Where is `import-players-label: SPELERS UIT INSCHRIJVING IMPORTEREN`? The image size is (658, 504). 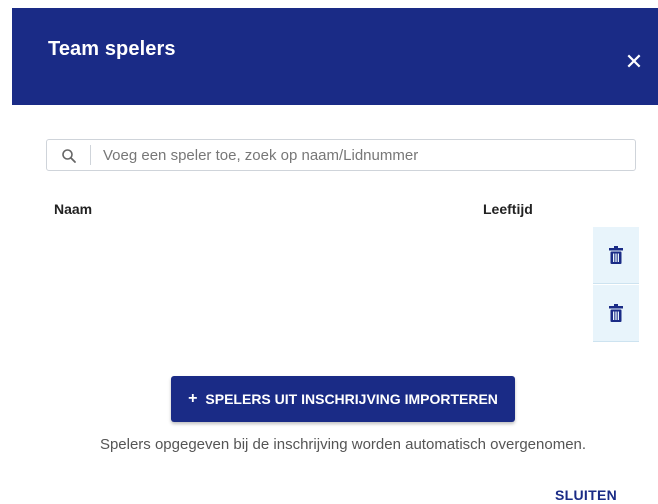
import-players-label: SPELERS UIT INSCHRIJVING IMPORTEREN is located at coordinates (351, 399).